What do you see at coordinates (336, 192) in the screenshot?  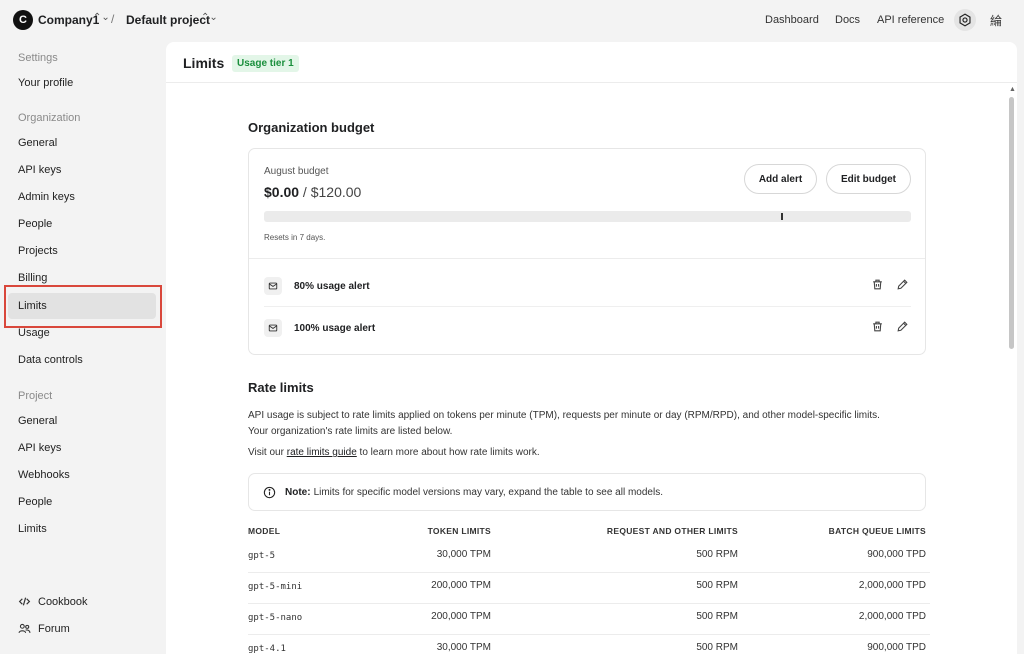 I see `budget-max: $120.00` at bounding box center [336, 192].